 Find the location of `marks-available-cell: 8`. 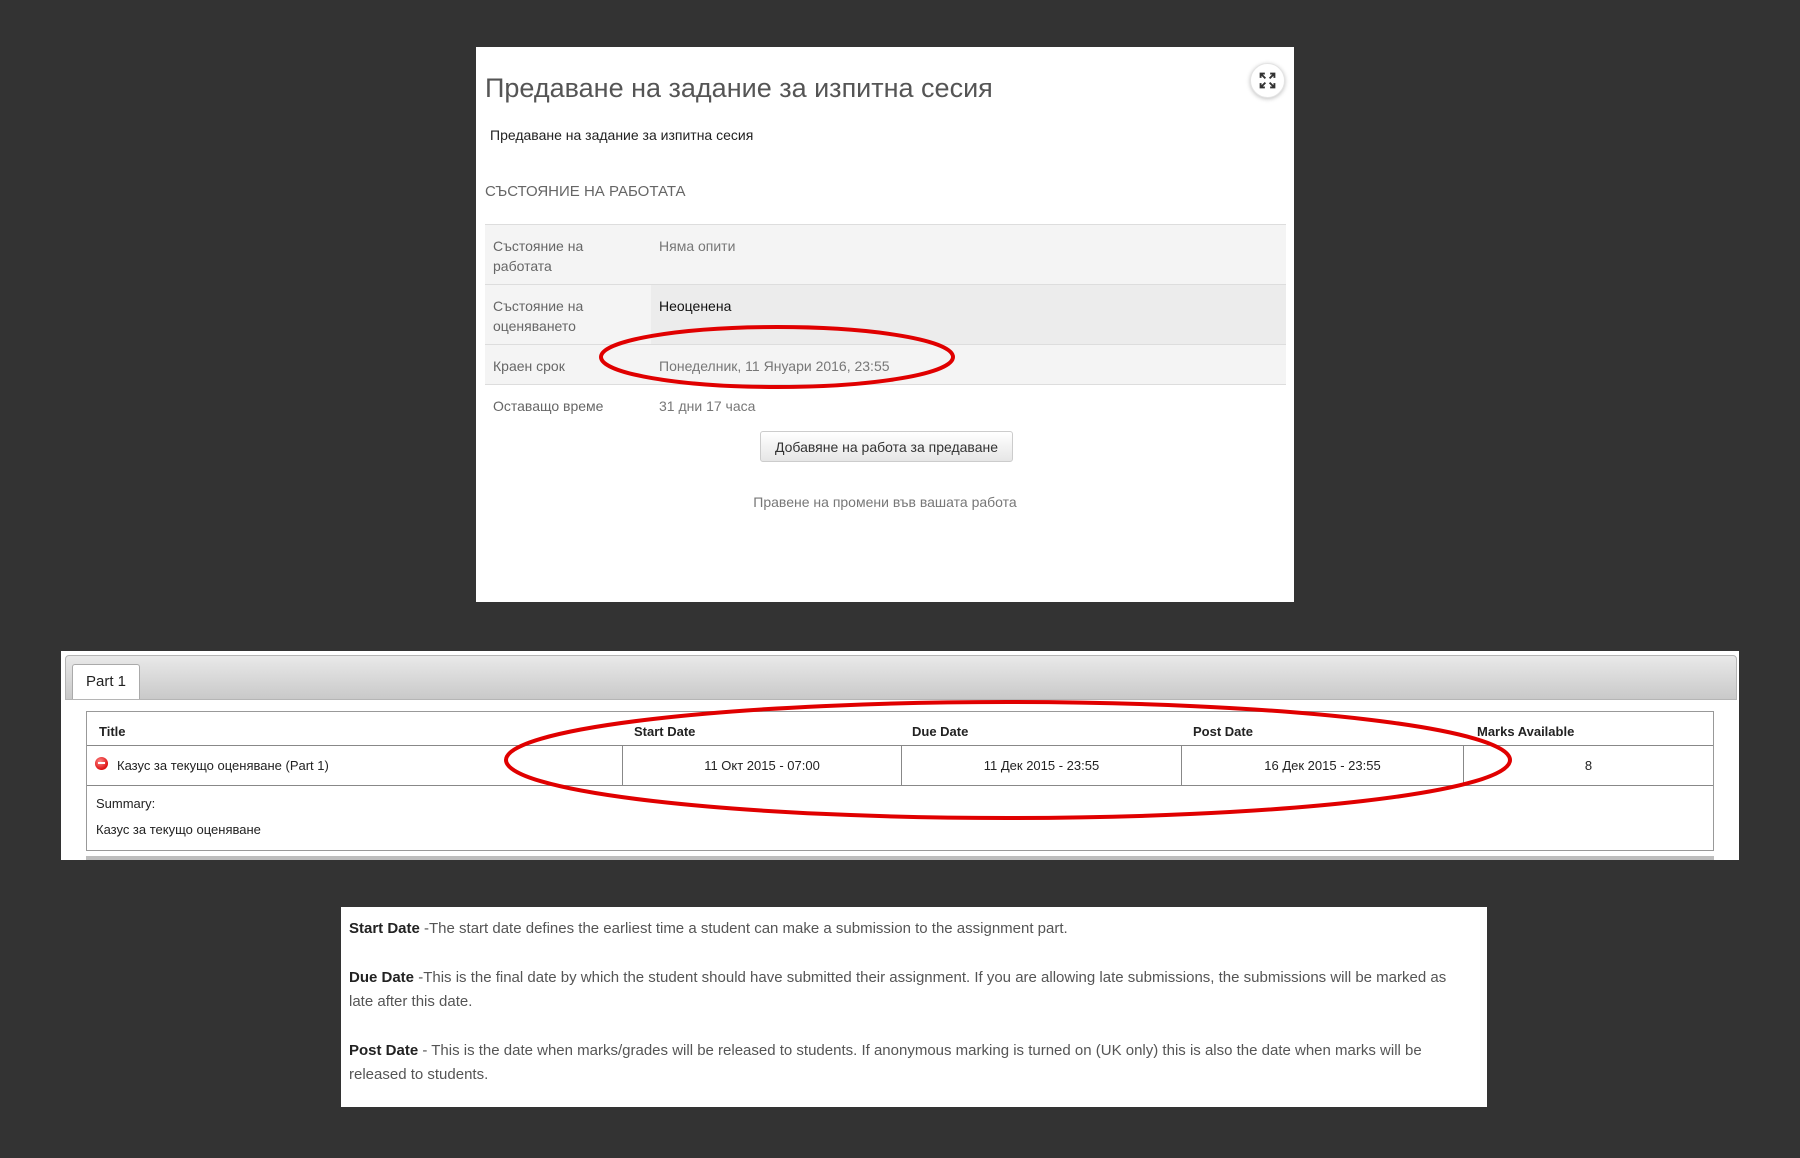

marks-available-cell: 8 is located at coordinates (1588, 765).